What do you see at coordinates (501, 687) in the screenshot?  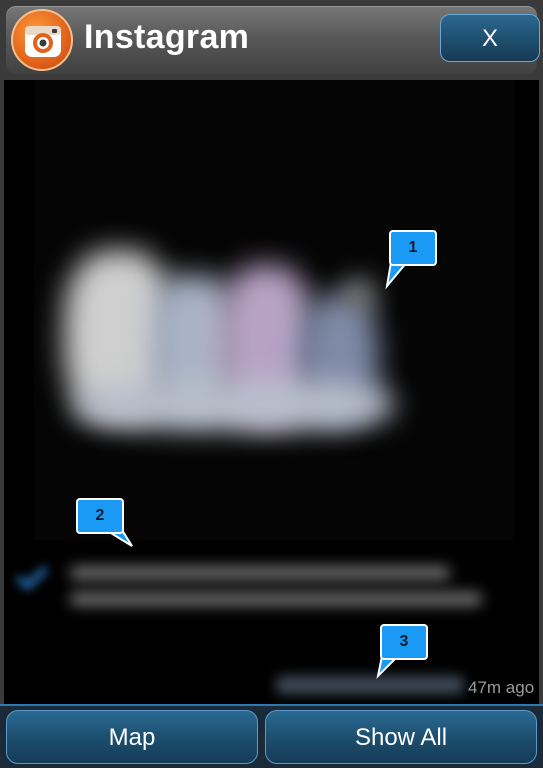 I see `post-timestamp: 47m ago` at bounding box center [501, 687].